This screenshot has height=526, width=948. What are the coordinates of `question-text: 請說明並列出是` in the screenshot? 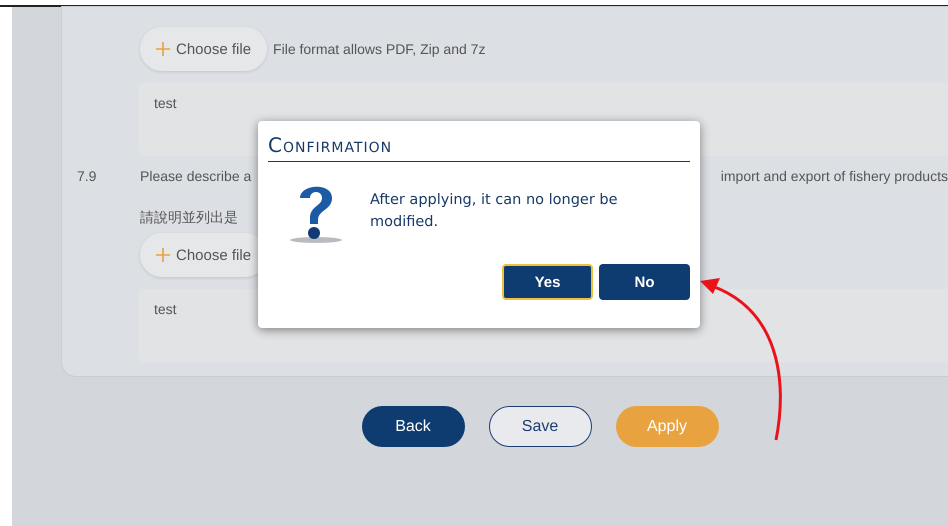 It's located at (189, 217).